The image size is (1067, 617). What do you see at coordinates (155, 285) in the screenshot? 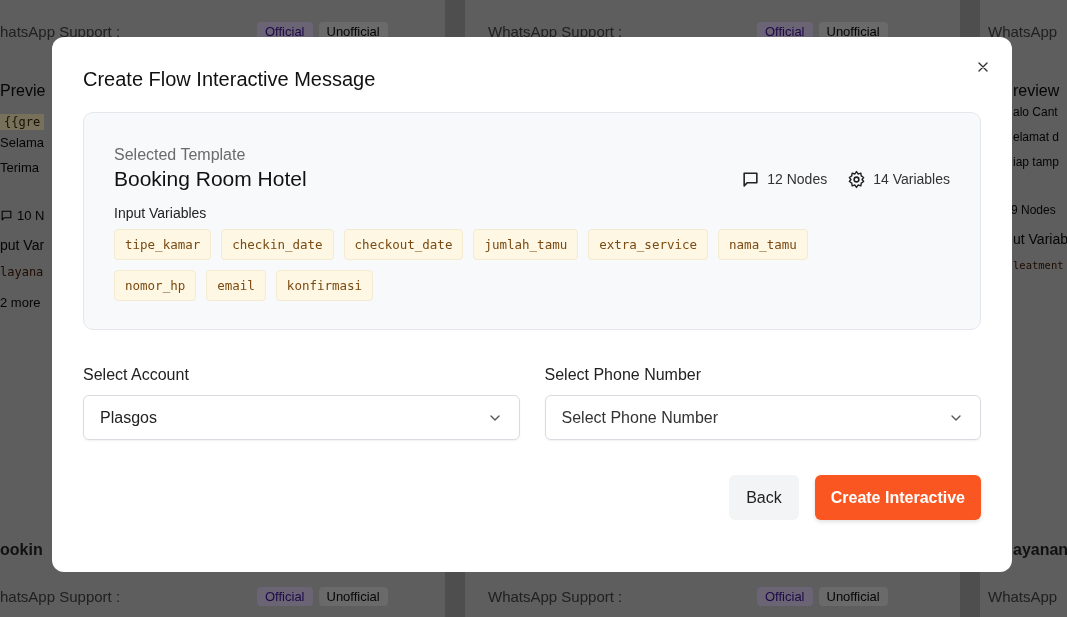
I see `variable-tag: nomor_hp` at bounding box center [155, 285].